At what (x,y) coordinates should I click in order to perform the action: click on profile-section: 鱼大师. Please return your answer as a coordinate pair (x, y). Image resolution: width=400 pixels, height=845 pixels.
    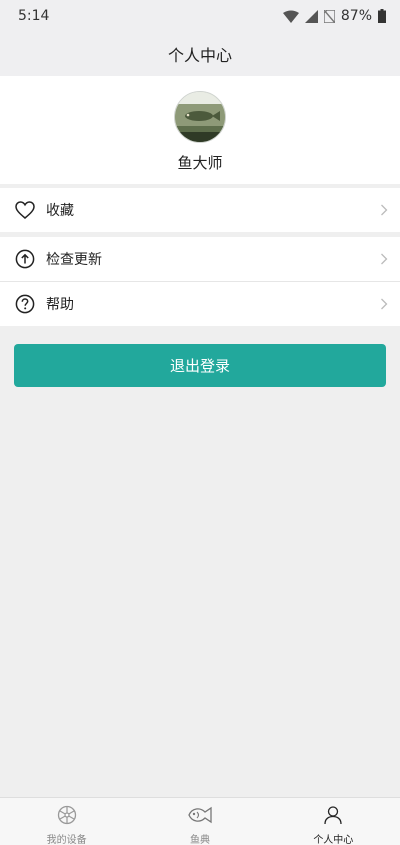
    Looking at the image, I should click on (200, 130).